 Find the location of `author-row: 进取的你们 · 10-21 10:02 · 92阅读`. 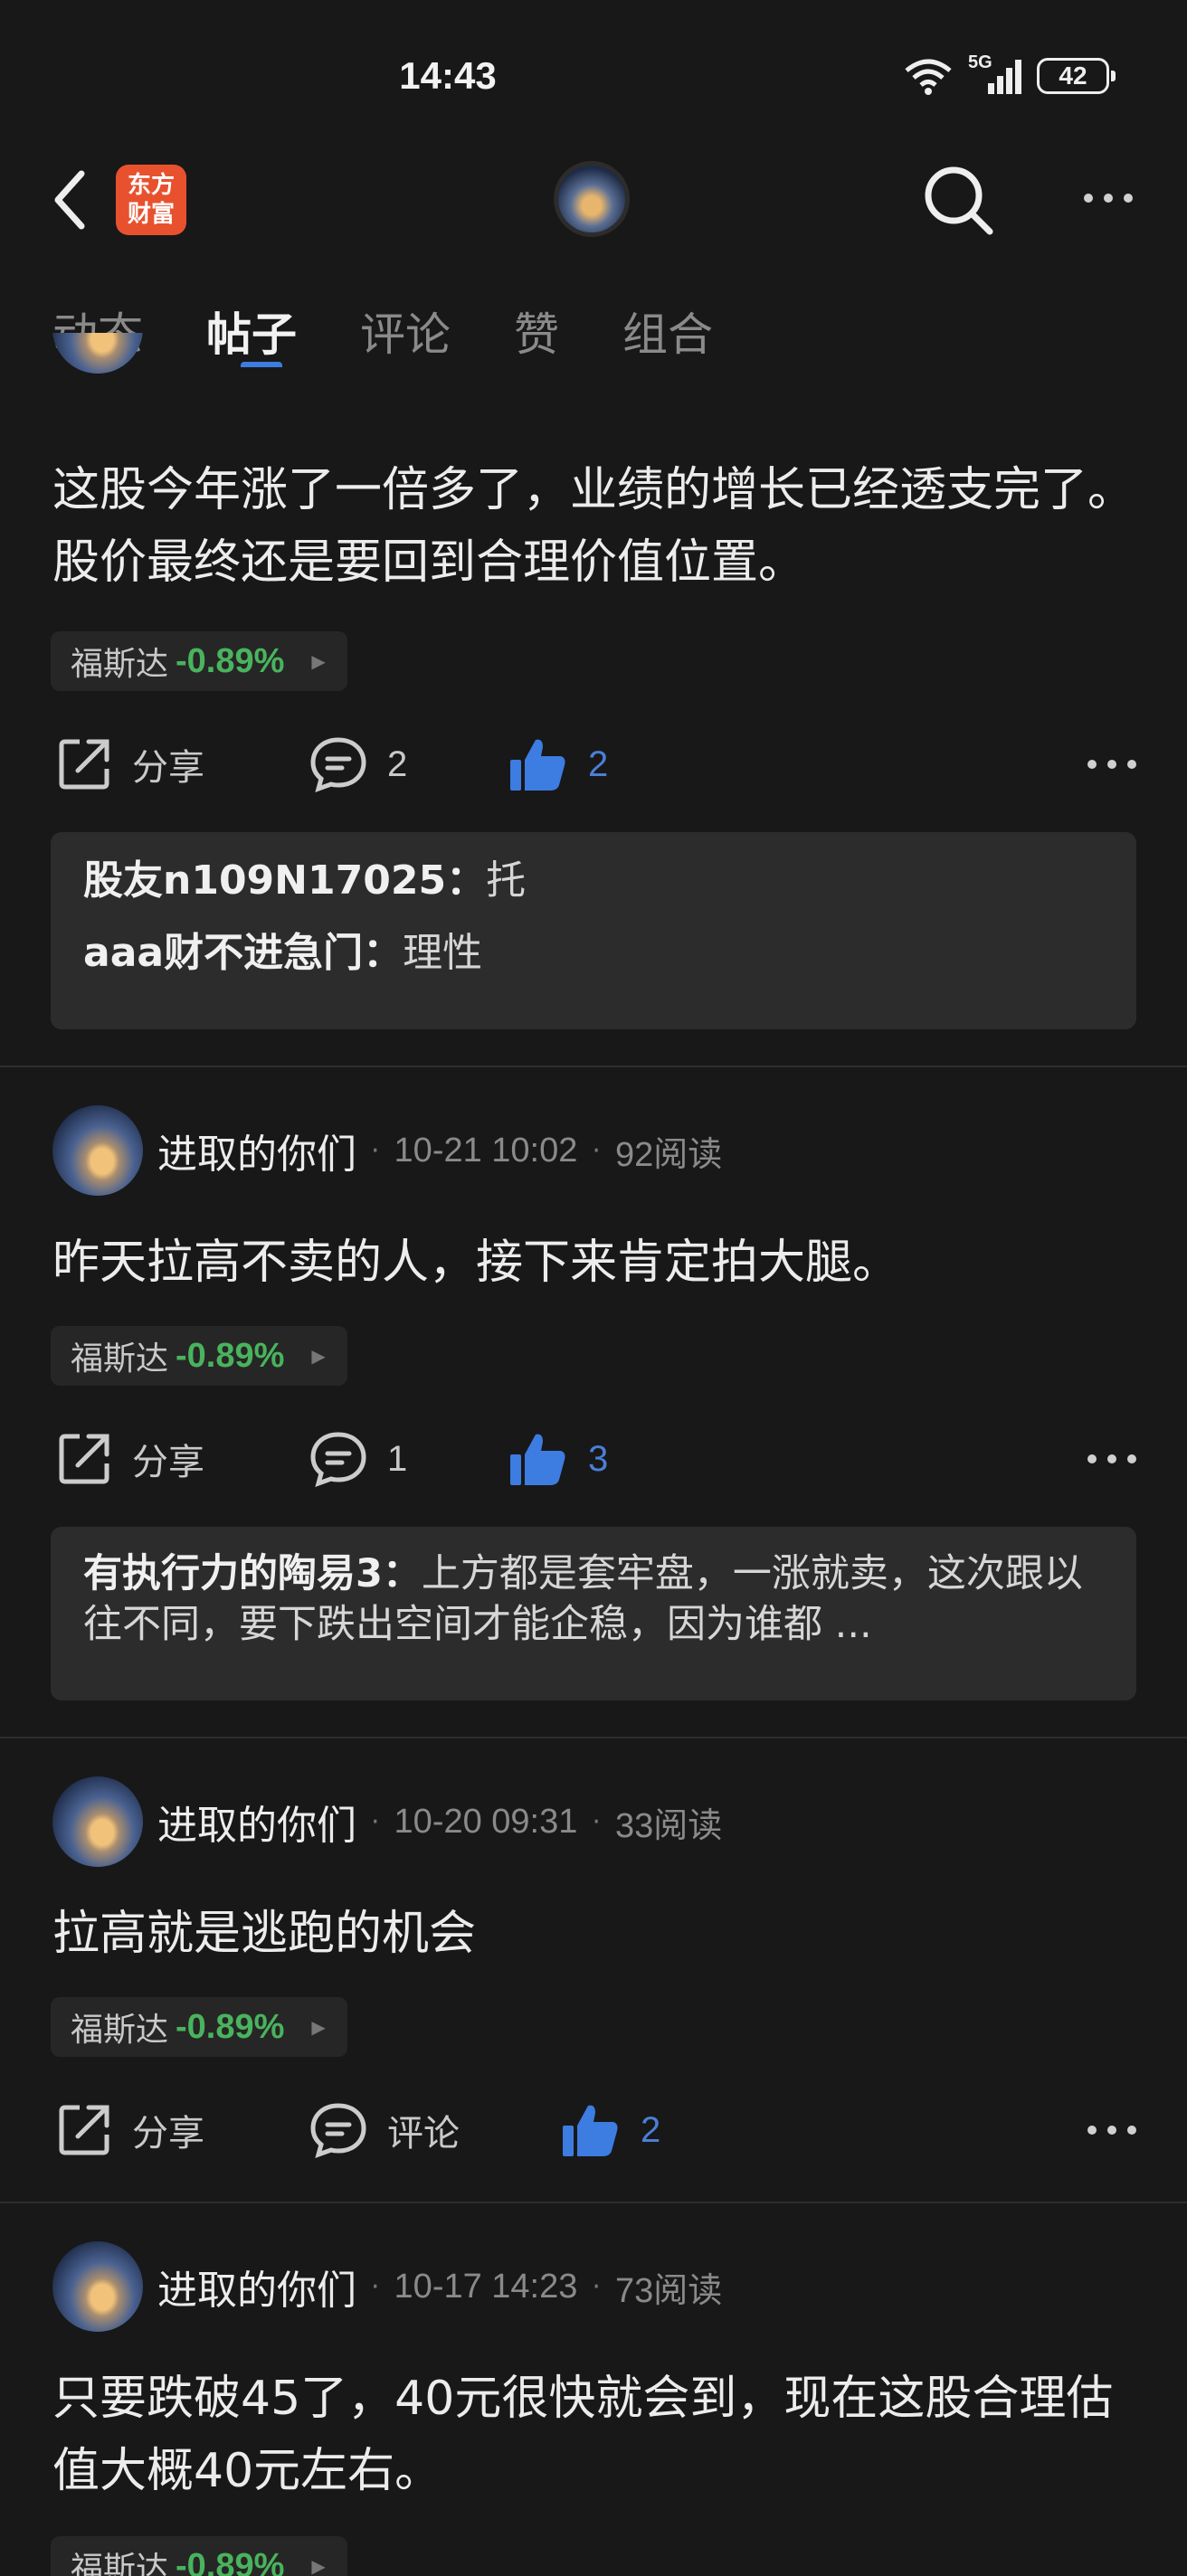

author-row: 进取的你们 · 10-21 10:02 · 92阅读 is located at coordinates (387, 1150).